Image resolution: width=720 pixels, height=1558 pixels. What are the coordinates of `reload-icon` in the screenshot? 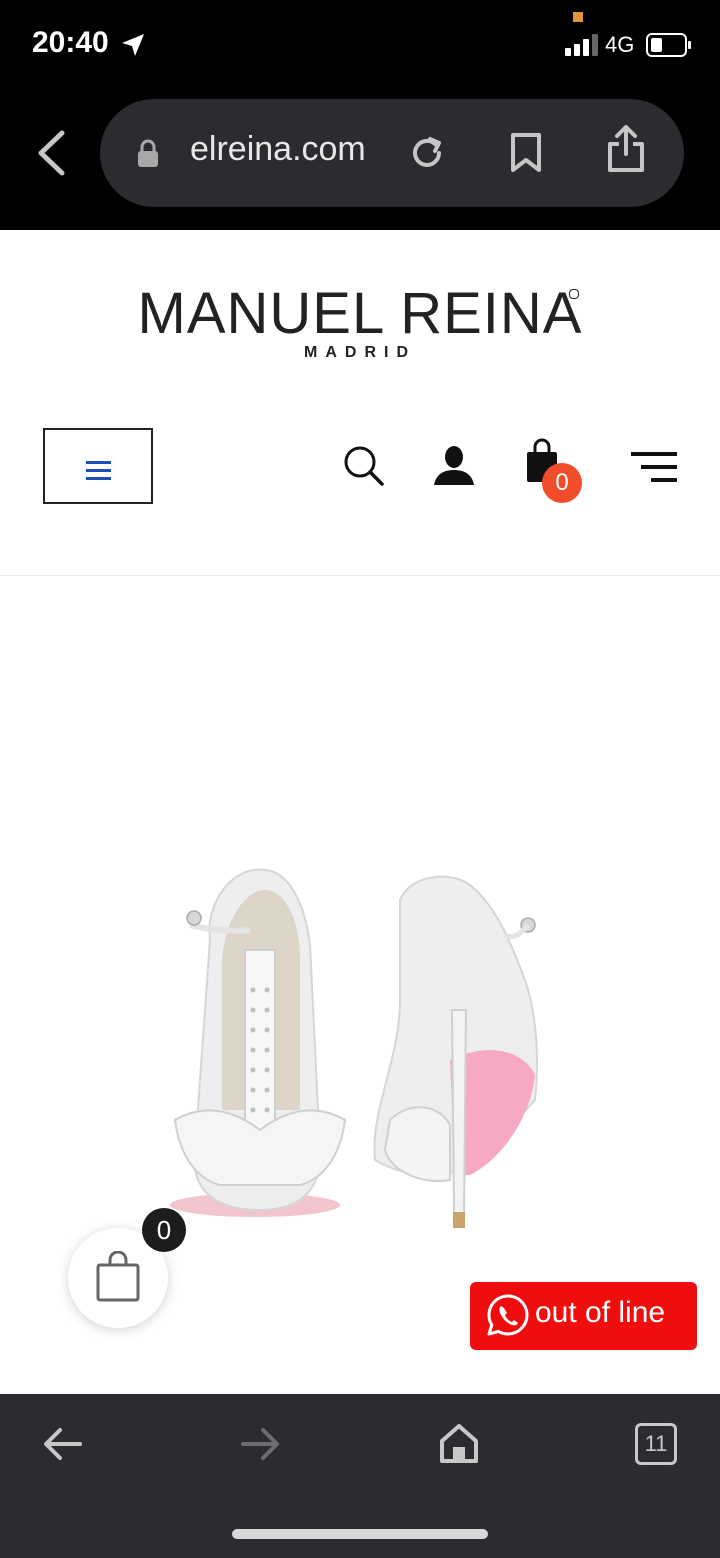 It's located at (427, 153).